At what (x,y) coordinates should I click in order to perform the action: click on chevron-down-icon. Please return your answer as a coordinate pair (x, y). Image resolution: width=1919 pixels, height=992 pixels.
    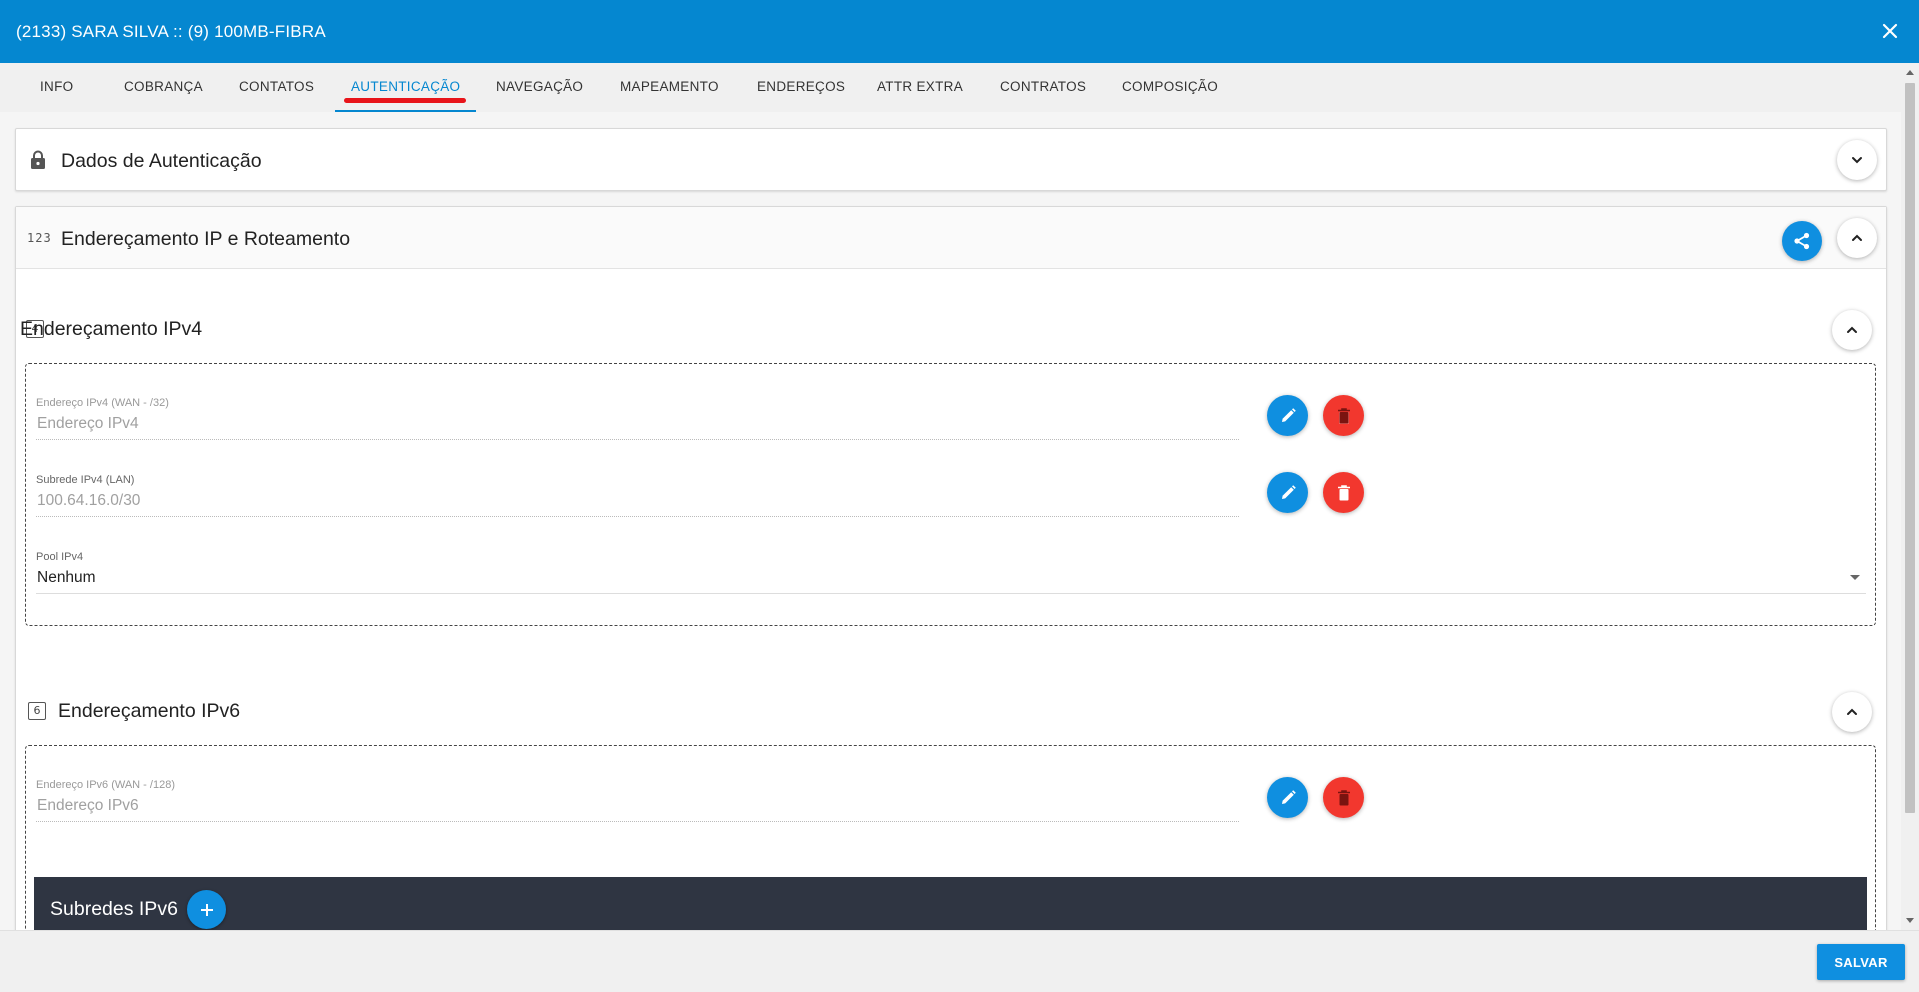
    Looking at the image, I should click on (1857, 160).